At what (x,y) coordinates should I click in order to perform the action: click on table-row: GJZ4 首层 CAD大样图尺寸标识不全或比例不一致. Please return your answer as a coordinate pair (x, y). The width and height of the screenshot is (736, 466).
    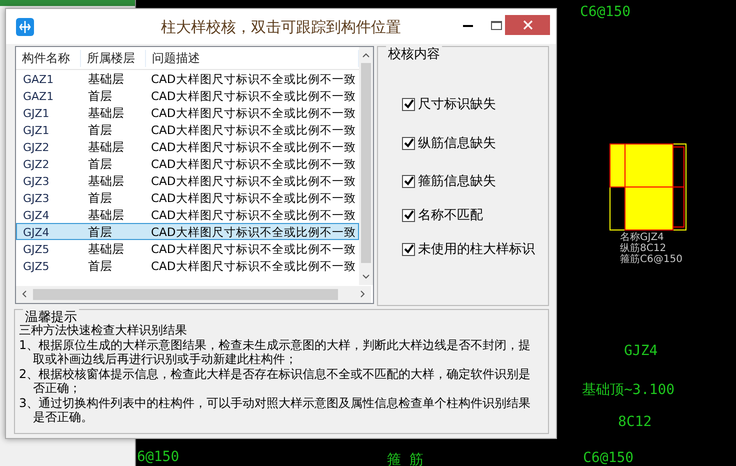
    Looking at the image, I should click on (187, 231).